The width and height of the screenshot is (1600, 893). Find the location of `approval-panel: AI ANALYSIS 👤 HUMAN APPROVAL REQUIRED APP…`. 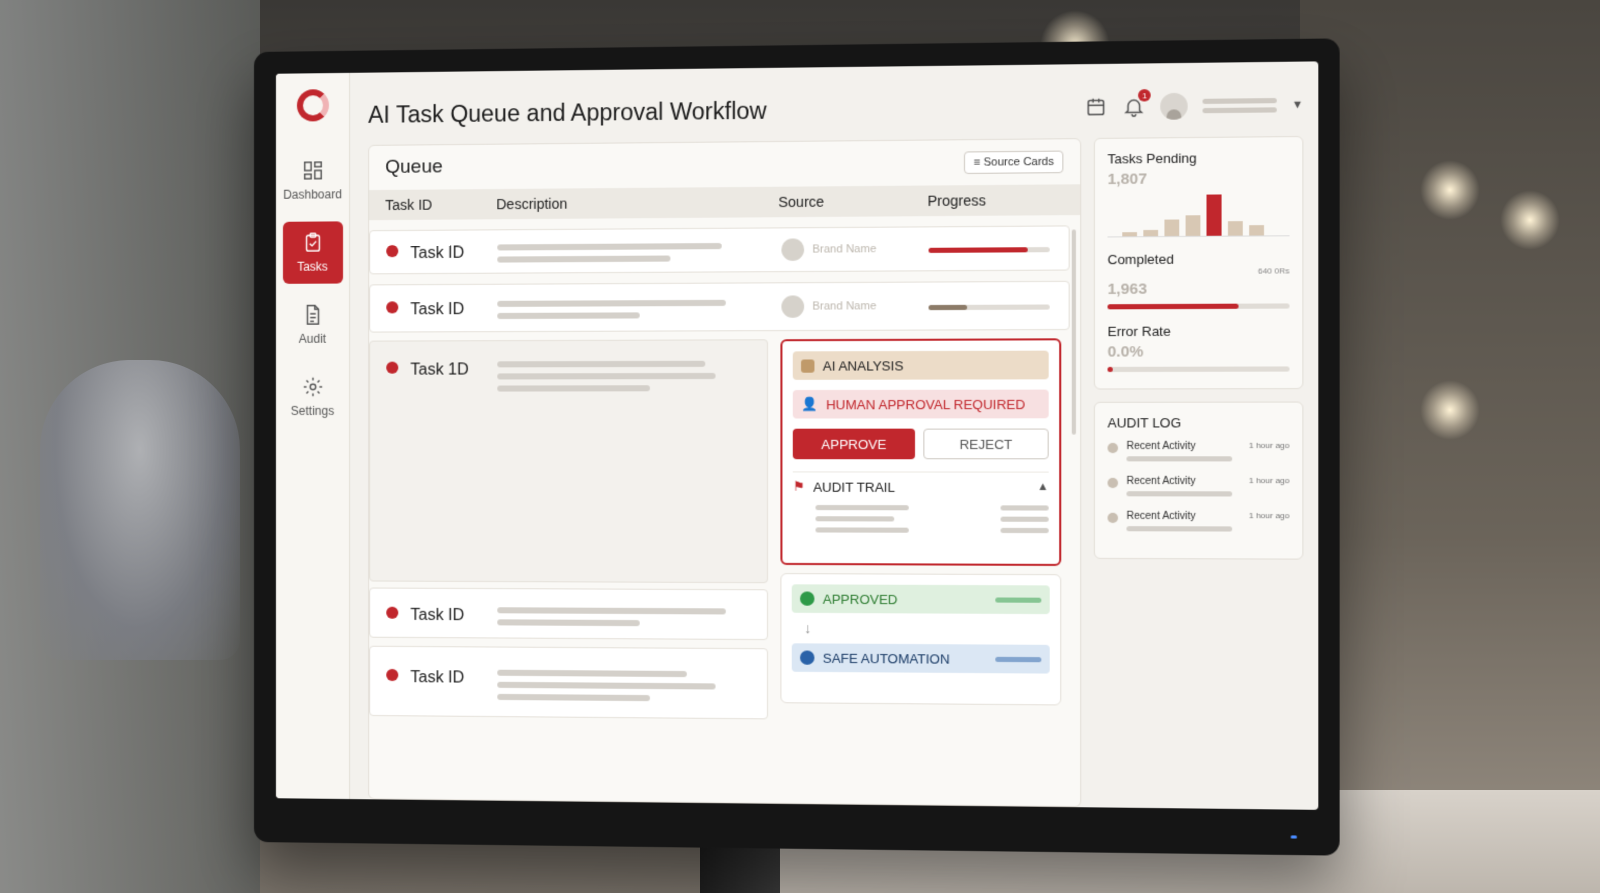

approval-panel: AI ANALYSIS 👤 HUMAN APPROVAL REQUIRED APP… is located at coordinates (921, 452).